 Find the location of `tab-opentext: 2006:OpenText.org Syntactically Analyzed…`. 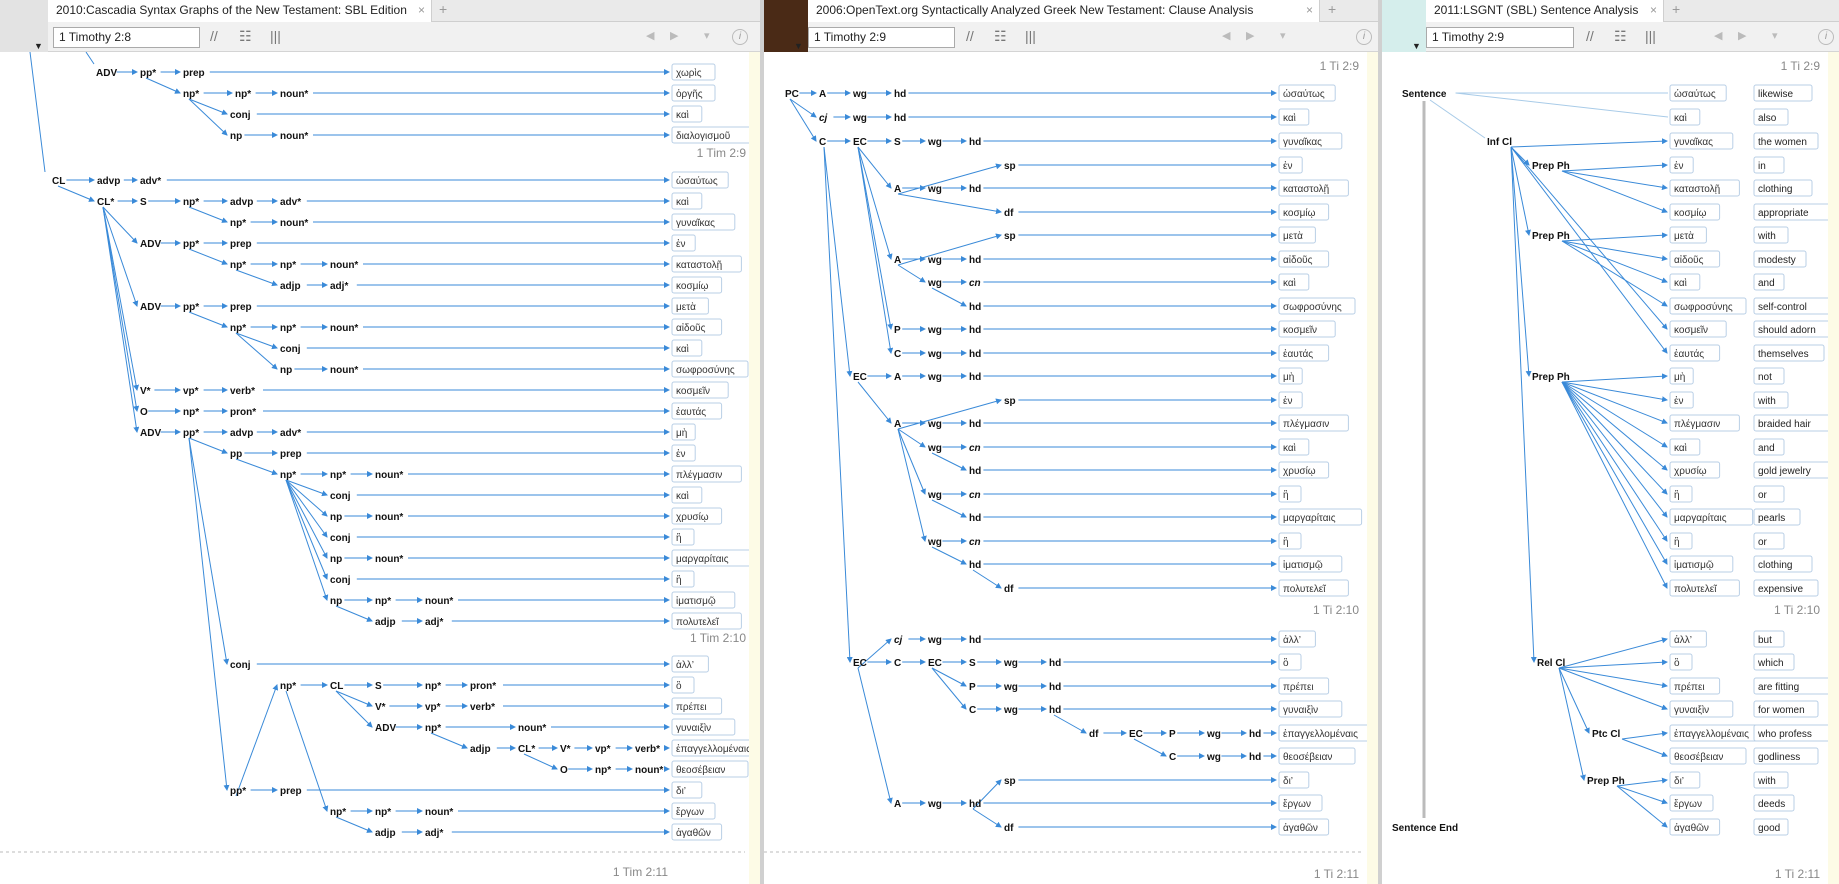

tab-opentext: 2006:OpenText.org Syntactically Analyzed… is located at coordinates (1064, 11).